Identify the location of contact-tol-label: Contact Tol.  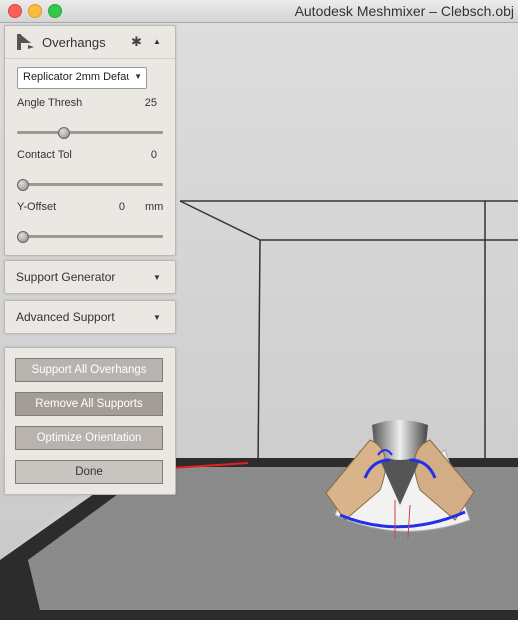
(44, 155).